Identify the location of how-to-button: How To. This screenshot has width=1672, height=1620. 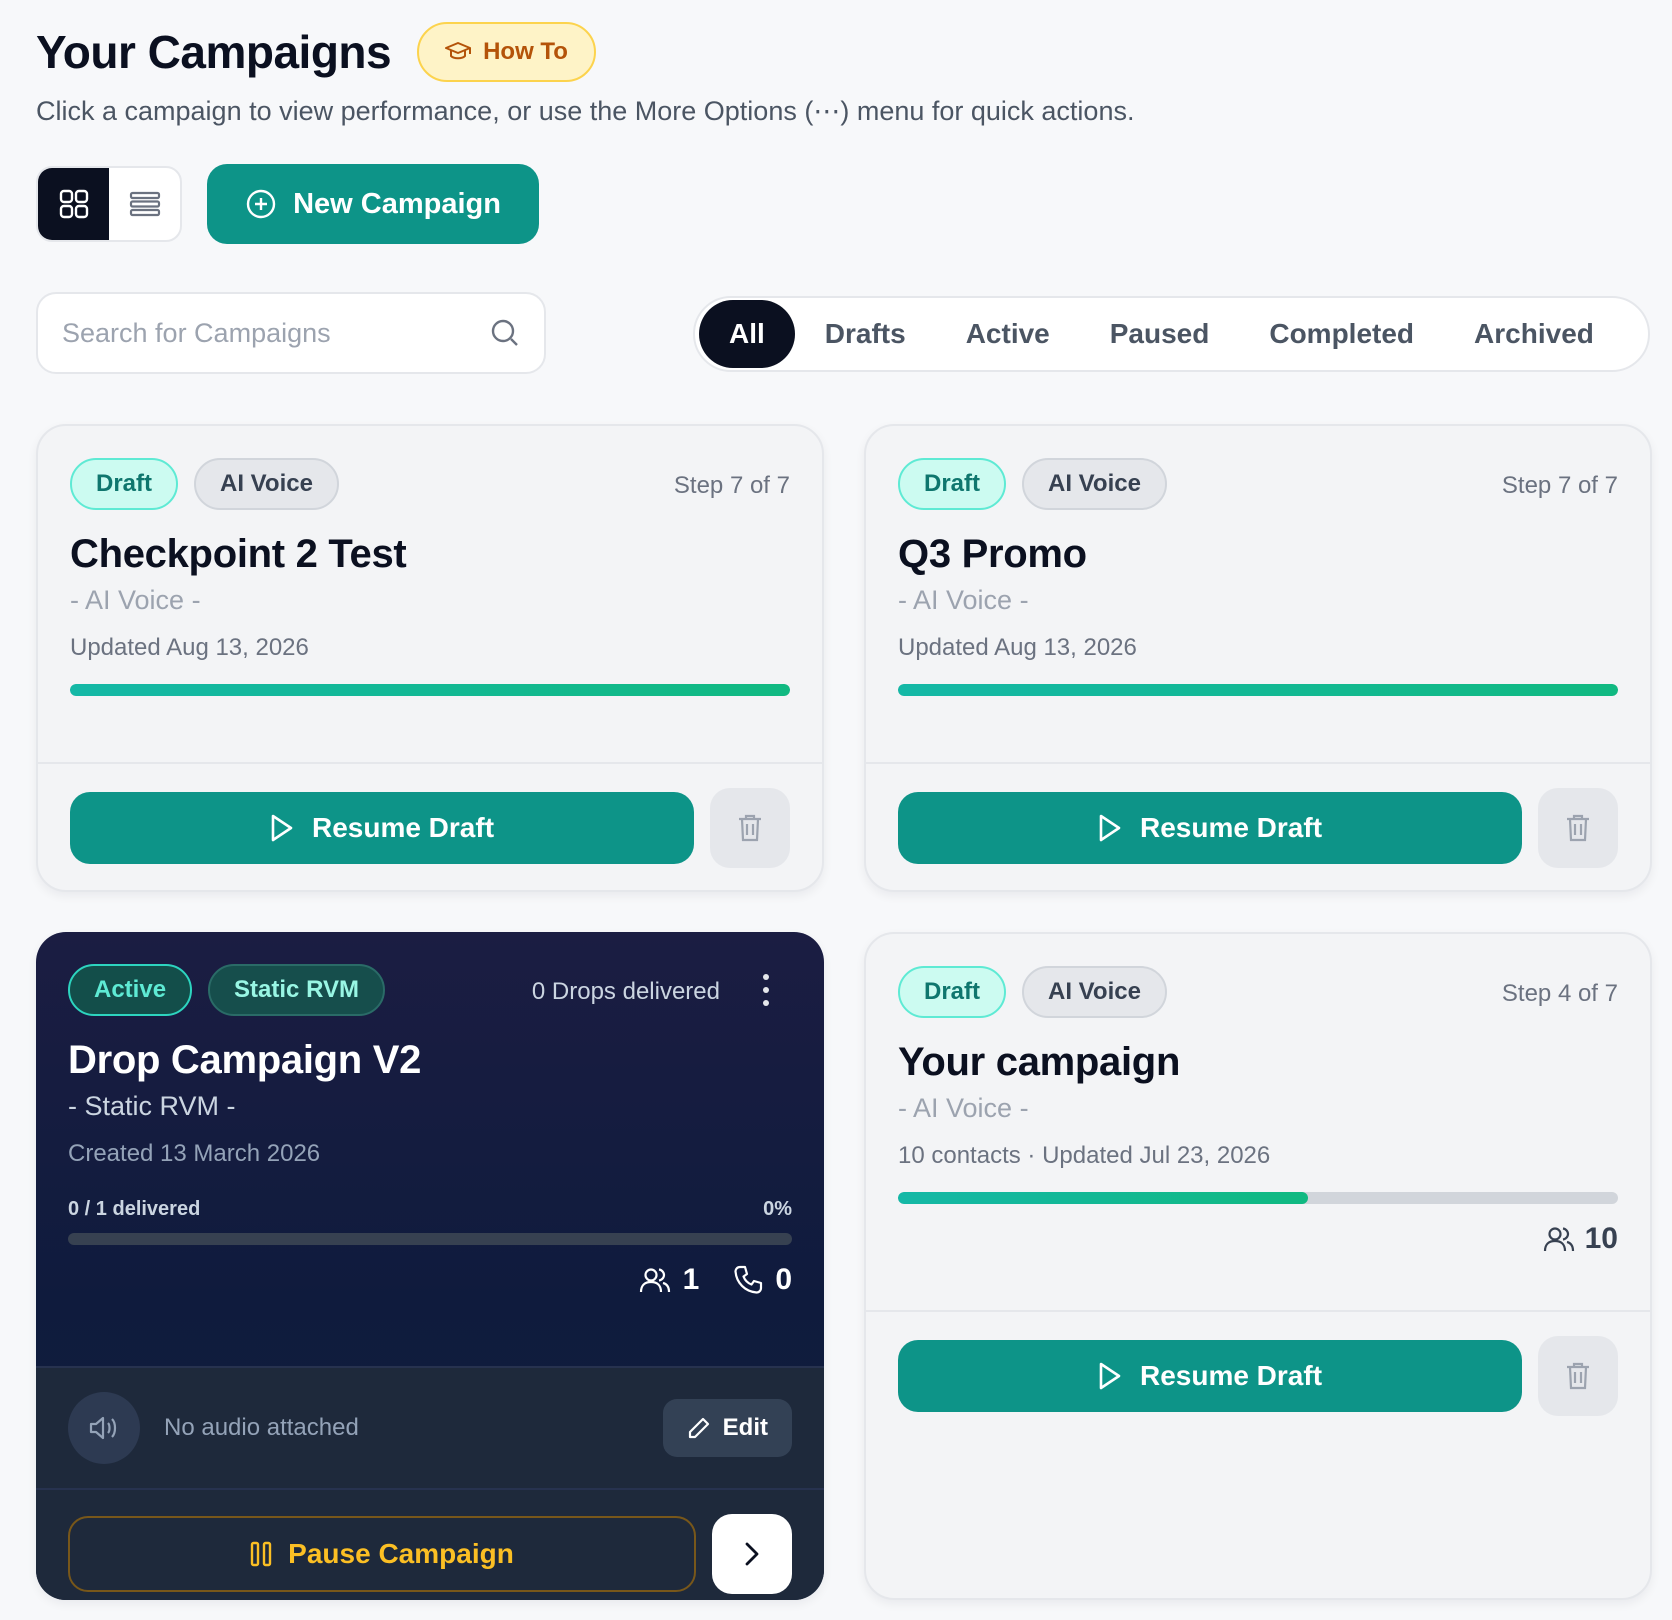
(506, 52).